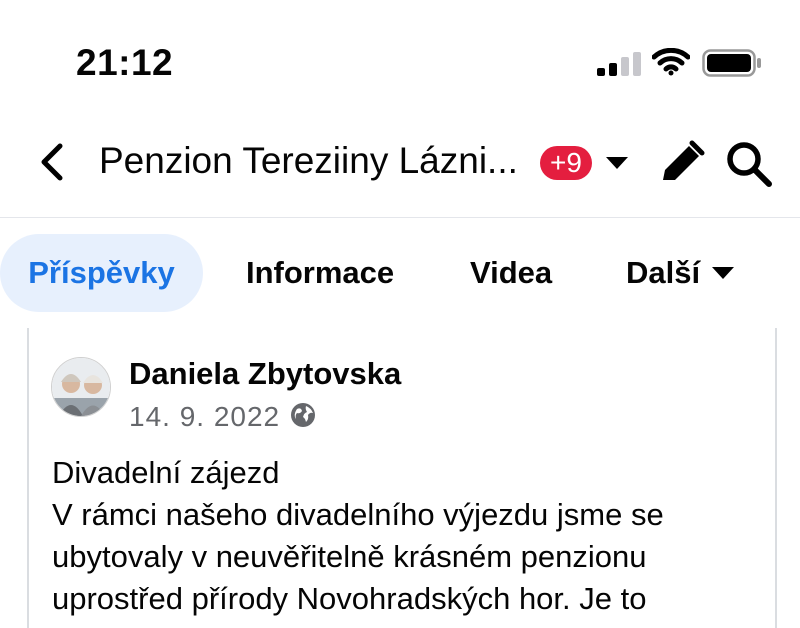 This screenshot has width=800, height=628. Describe the element at coordinates (101, 273) in the screenshot. I see `tab-posts: Příspěvky` at that location.